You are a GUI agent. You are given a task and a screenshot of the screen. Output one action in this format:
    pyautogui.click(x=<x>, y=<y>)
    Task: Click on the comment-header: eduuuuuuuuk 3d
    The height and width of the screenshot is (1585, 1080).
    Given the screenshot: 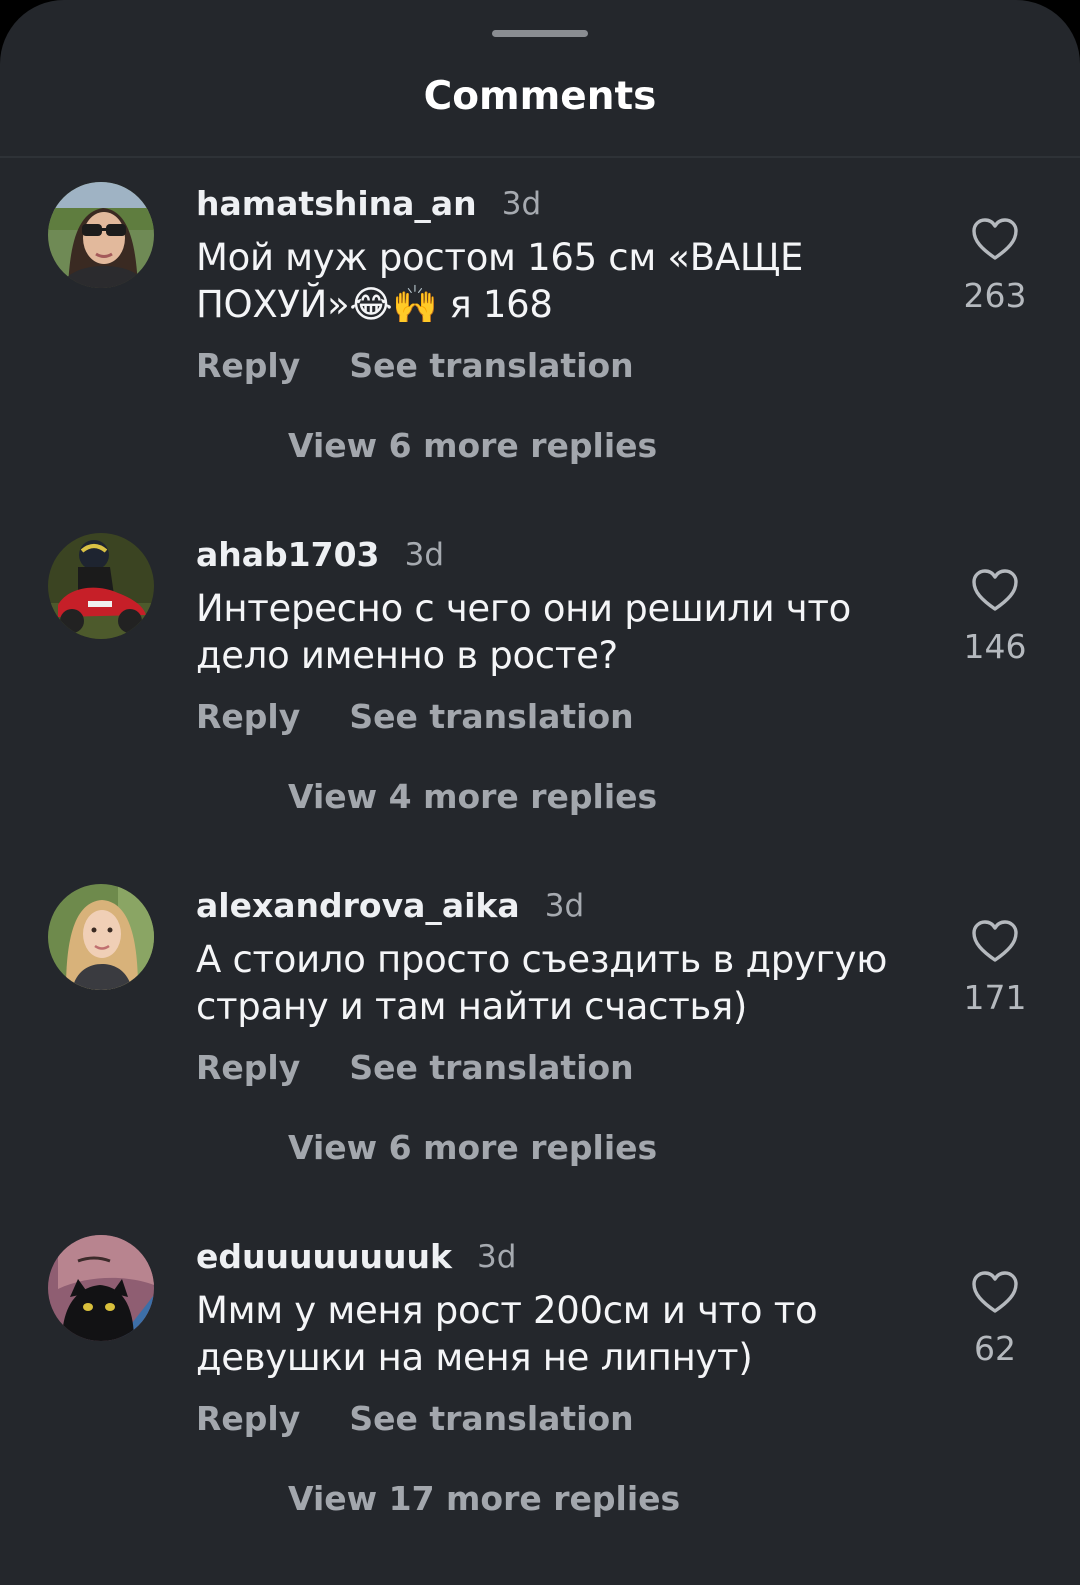 What is the action you would take?
    pyautogui.click(x=356, y=1257)
    